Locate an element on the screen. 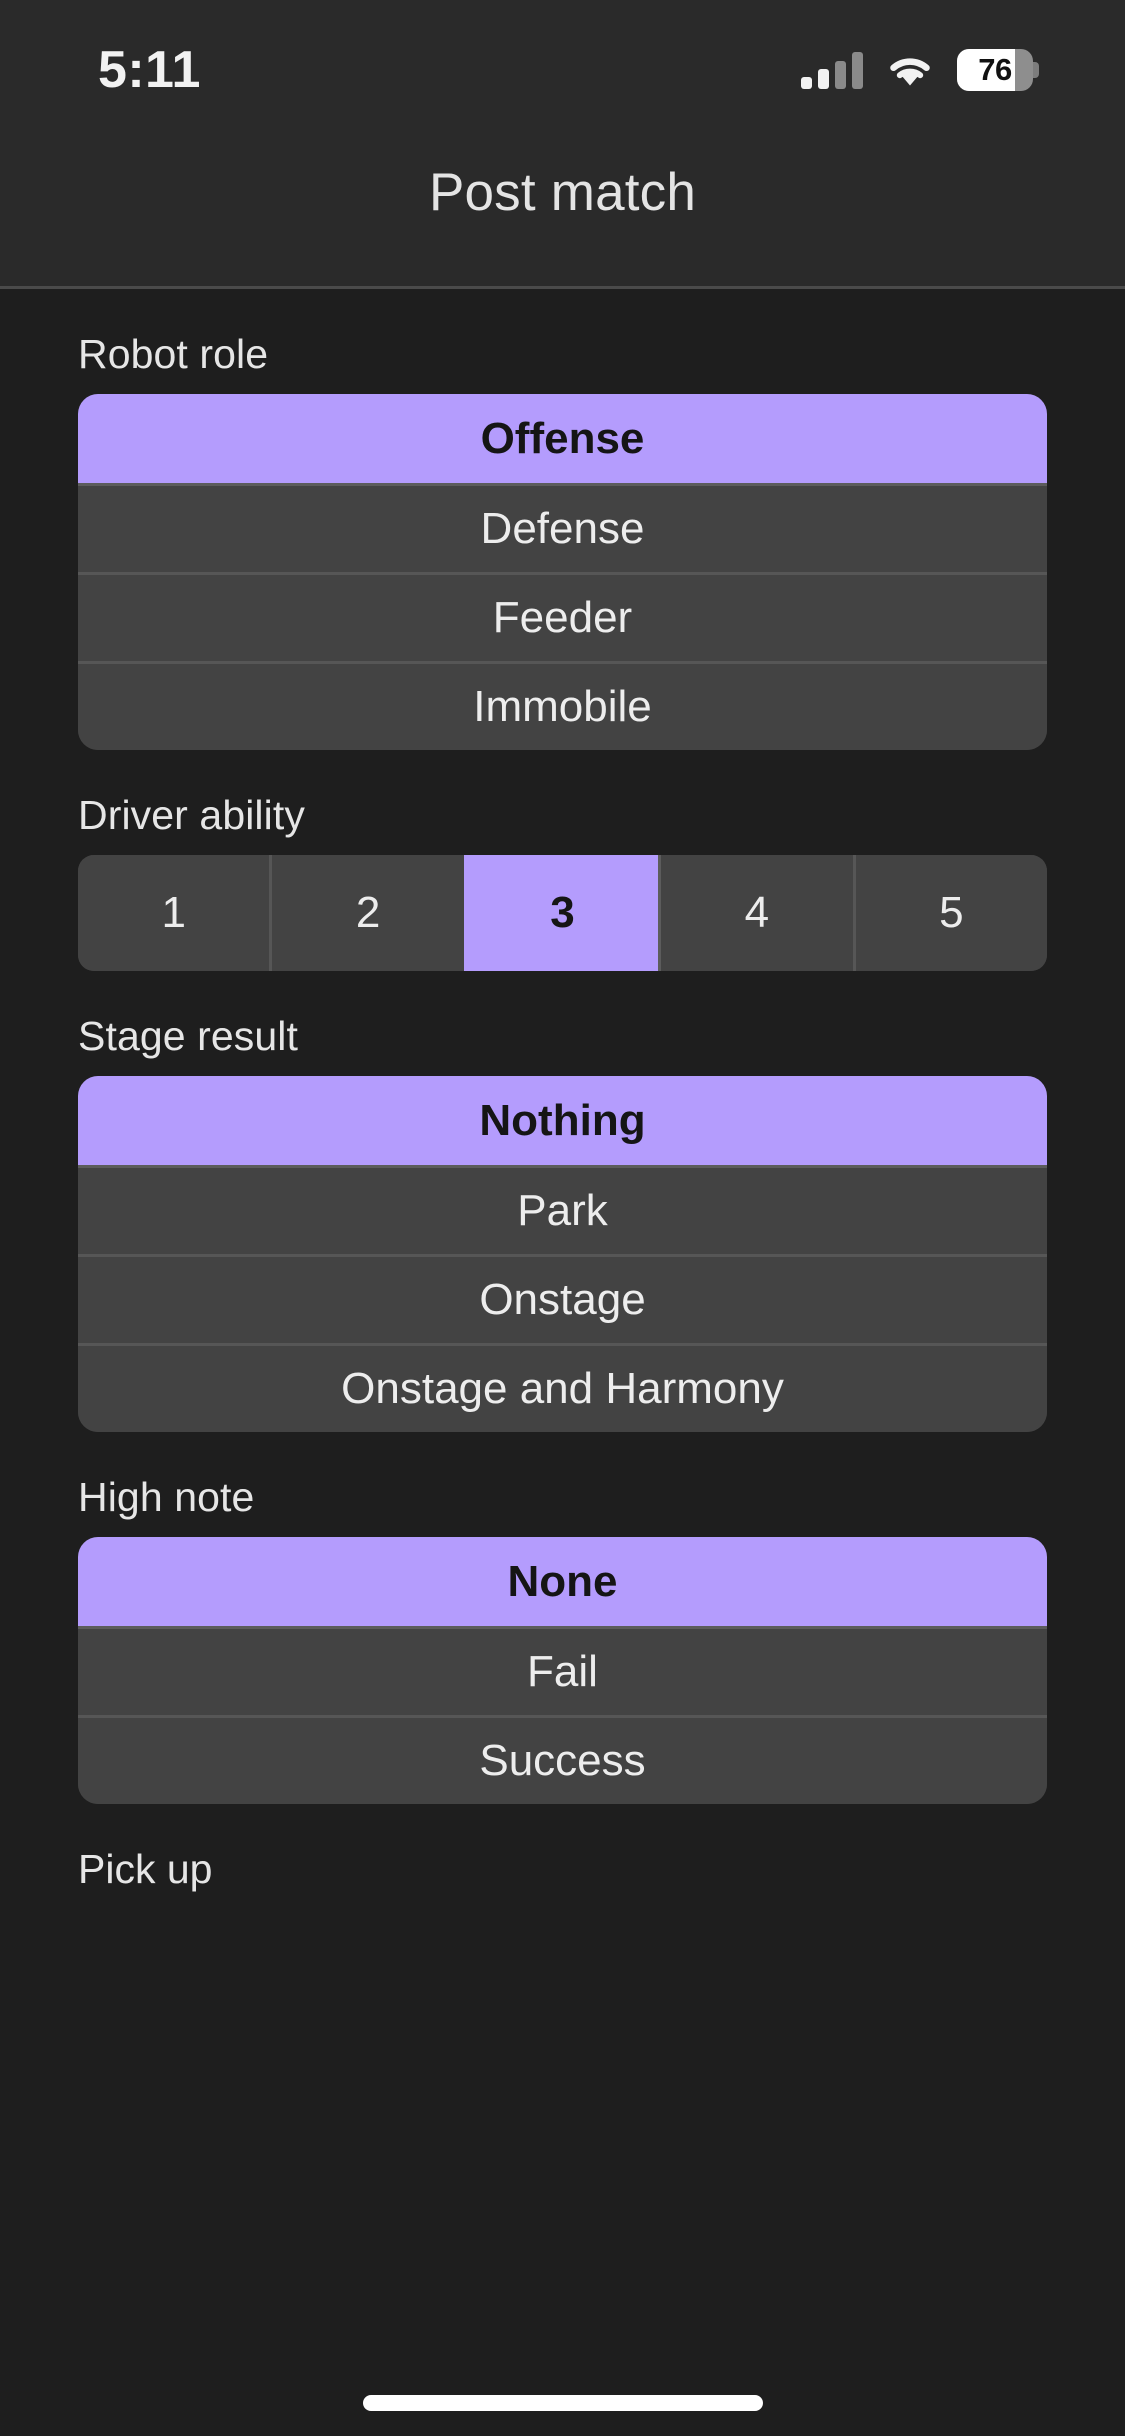  segment-driver-ability-1: 1 is located at coordinates (174, 913).